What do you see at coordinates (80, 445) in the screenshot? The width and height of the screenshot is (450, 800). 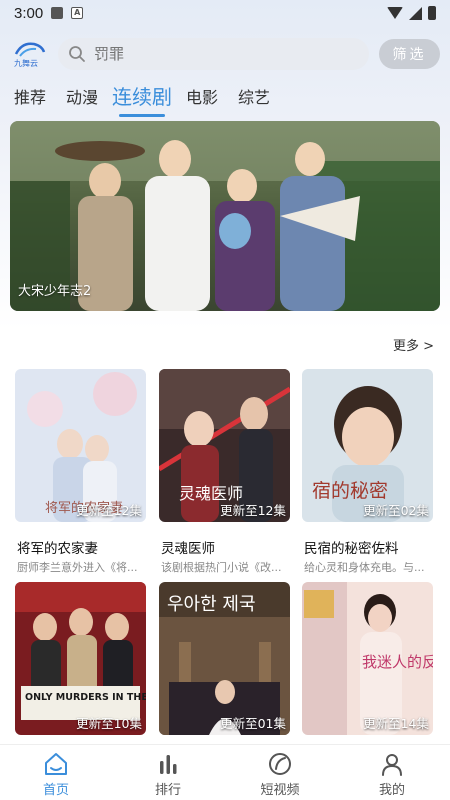 I see `poster: 将军的农家妻 更新至12集` at bounding box center [80, 445].